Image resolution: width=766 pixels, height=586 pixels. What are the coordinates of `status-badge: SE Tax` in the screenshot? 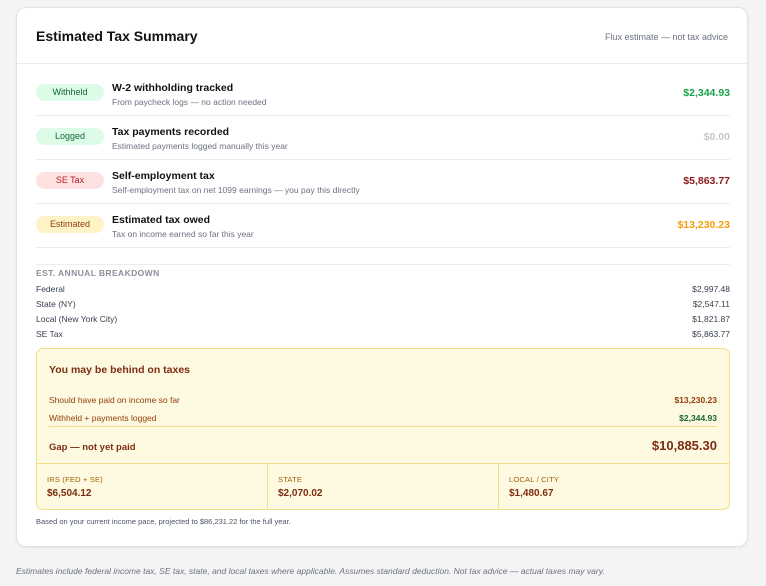 It's located at (70, 180).